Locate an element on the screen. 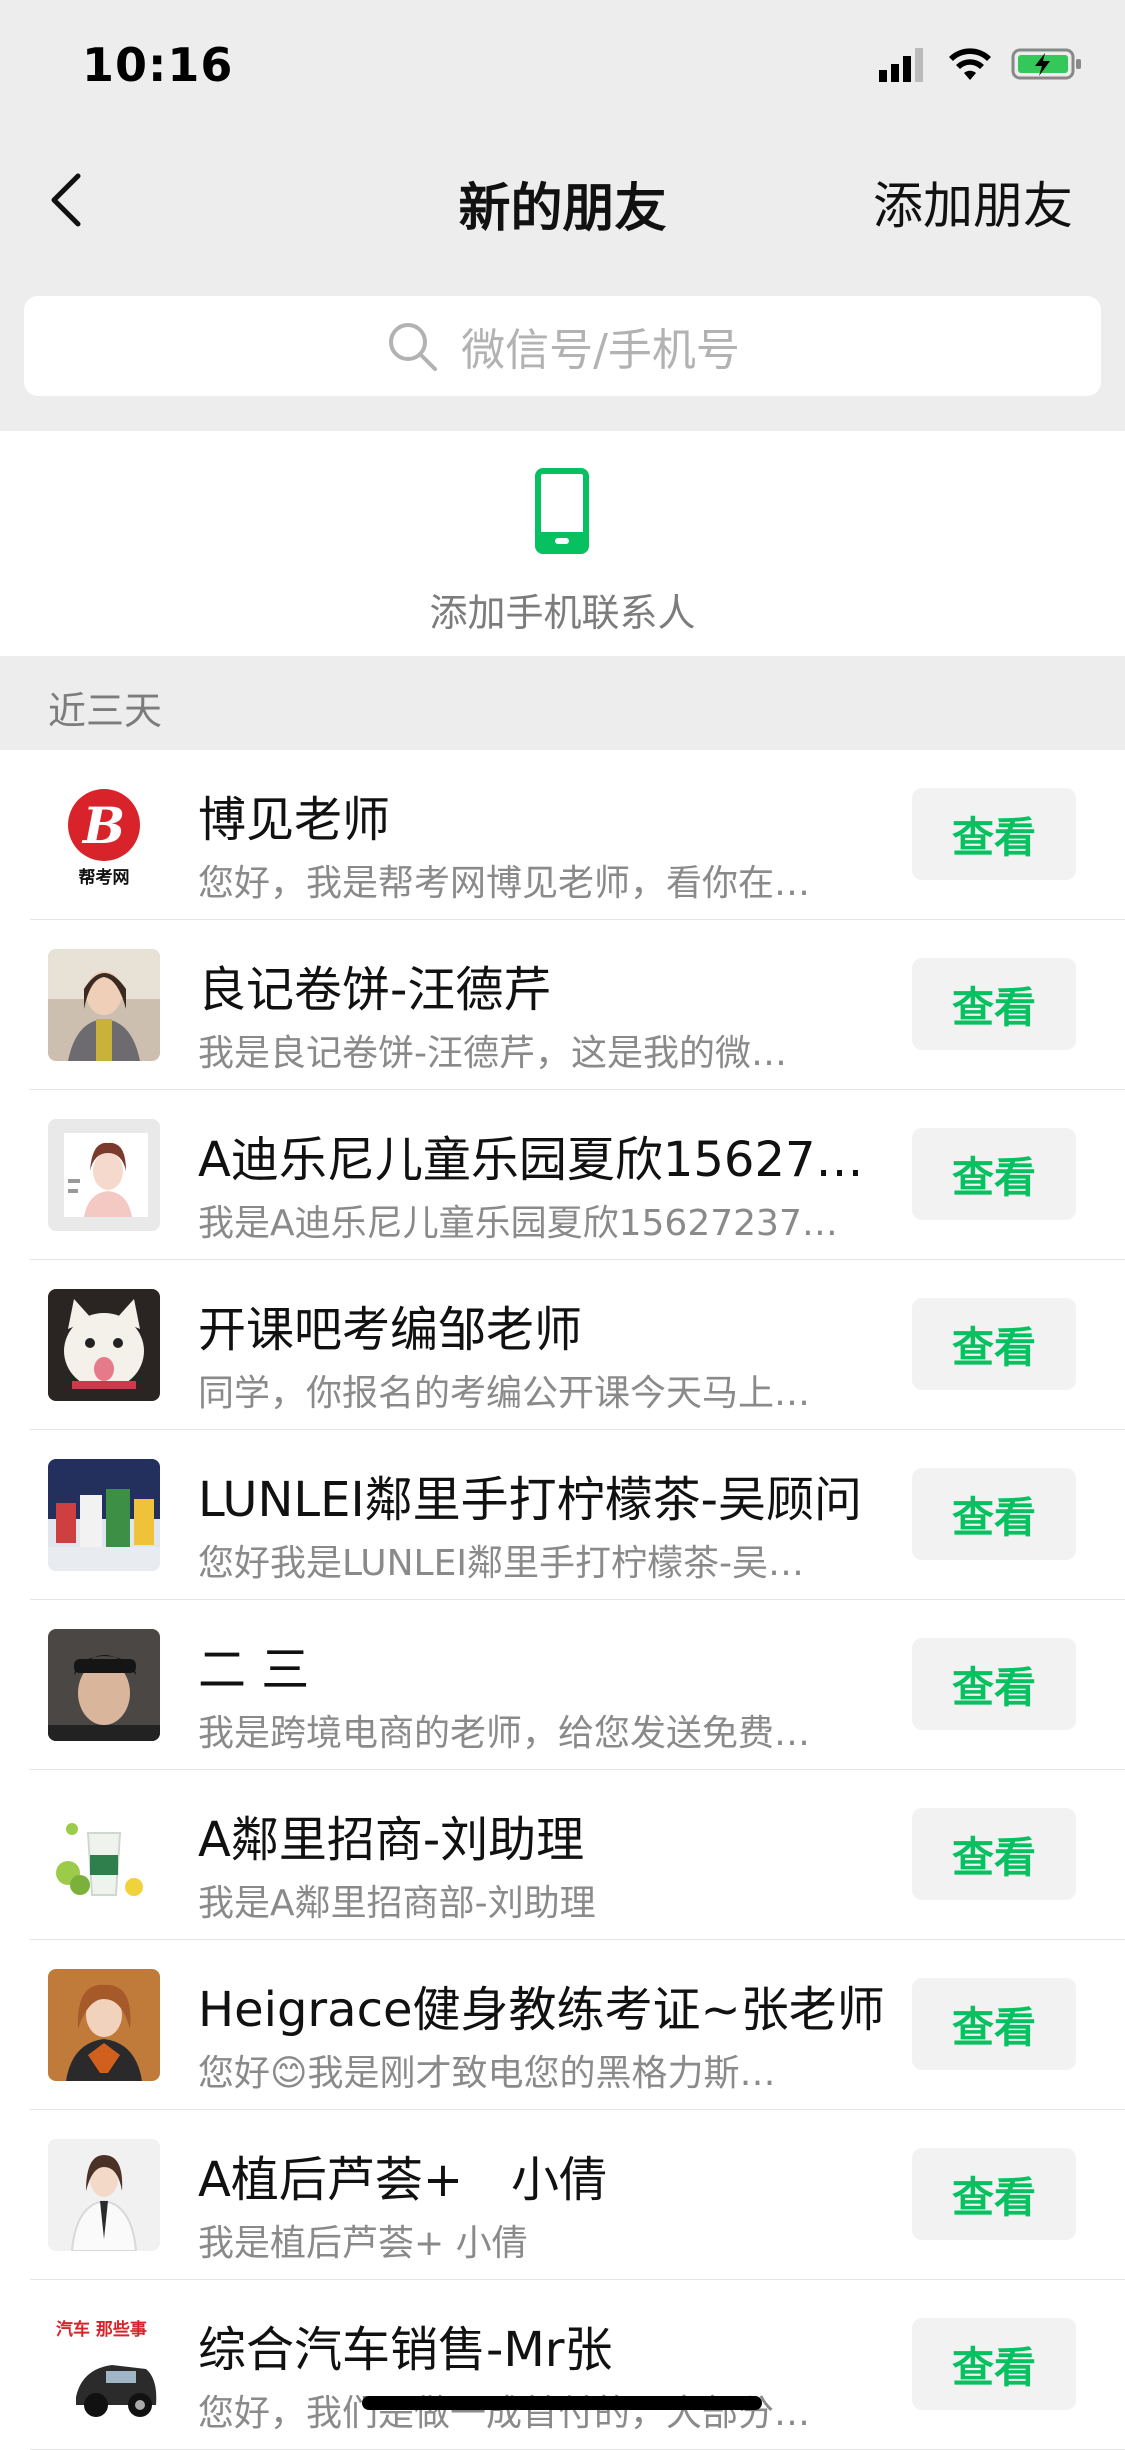 Image resolution: width=1125 pixels, height=2450 pixels. friend-name: 良记卷饼-汪德芹 is located at coordinates (375, 990).